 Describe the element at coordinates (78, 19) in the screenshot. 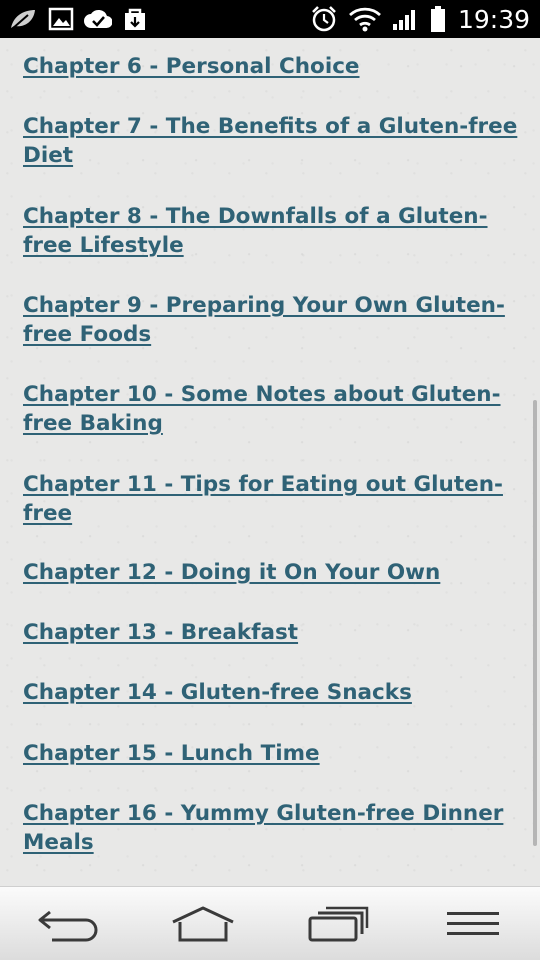

I see `notification-icons` at that location.